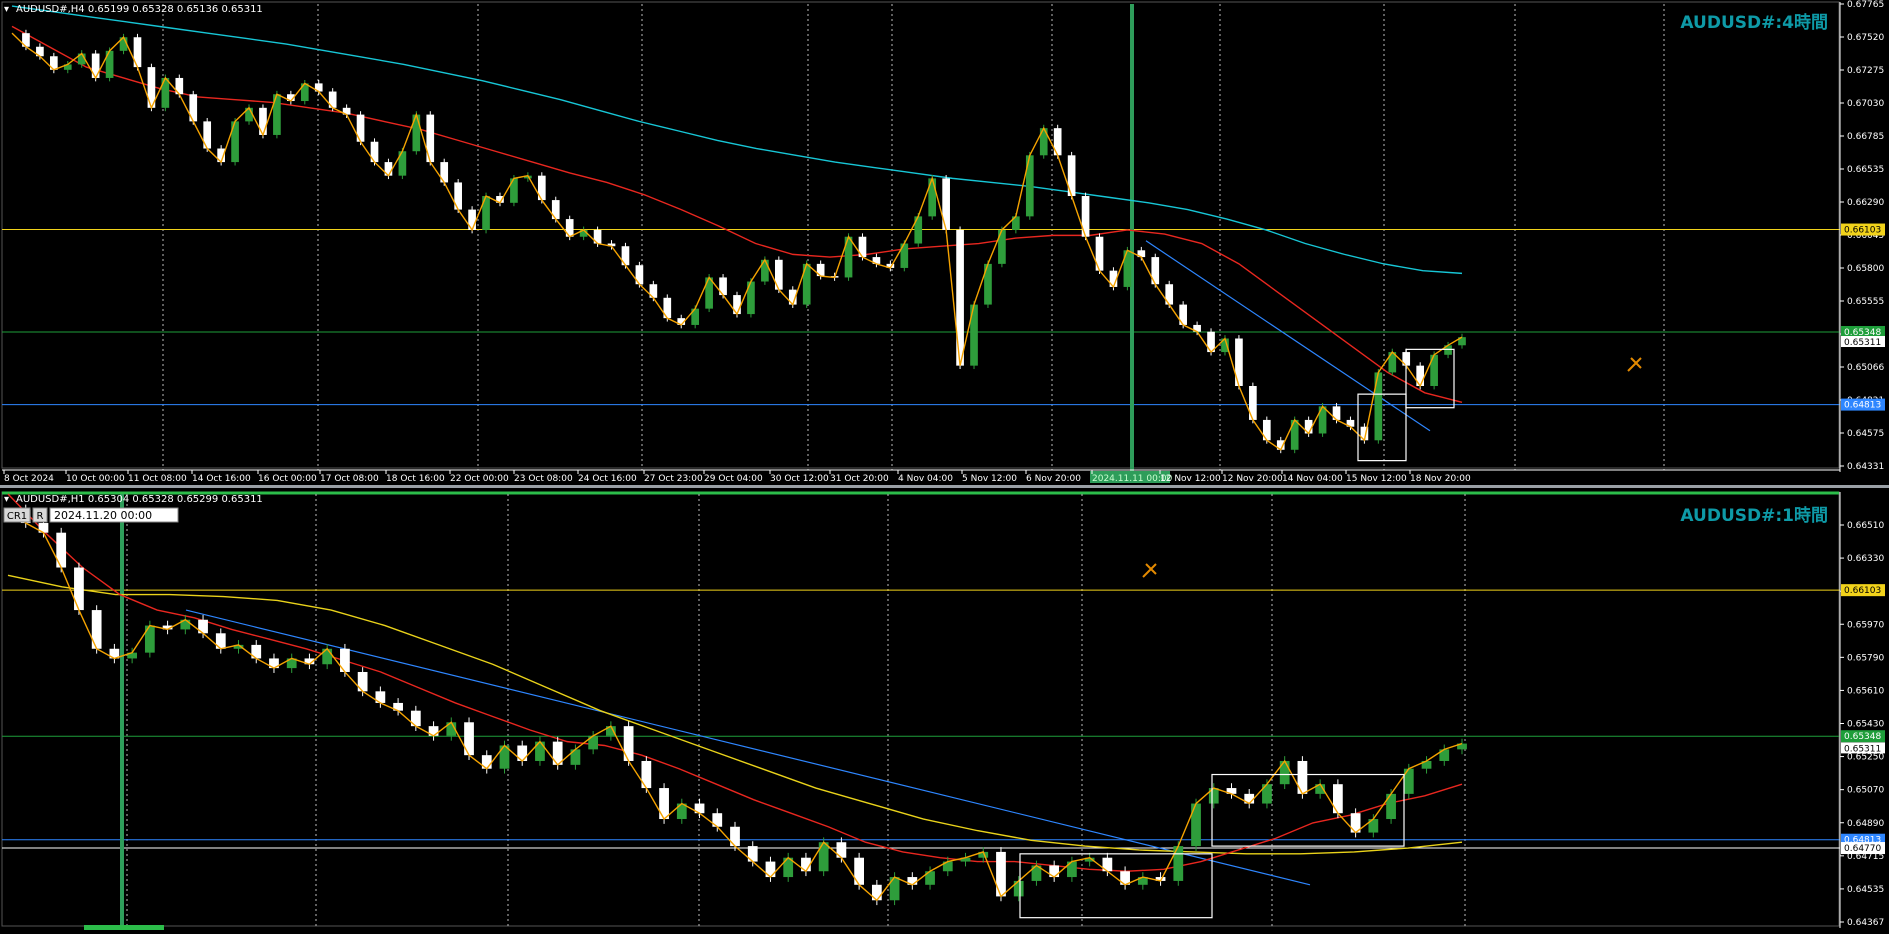  What do you see at coordinates (1865, 824) in the screenshot?
I see `bot-price-tick-label: 0.64890` at bounding box center [1865, 824].